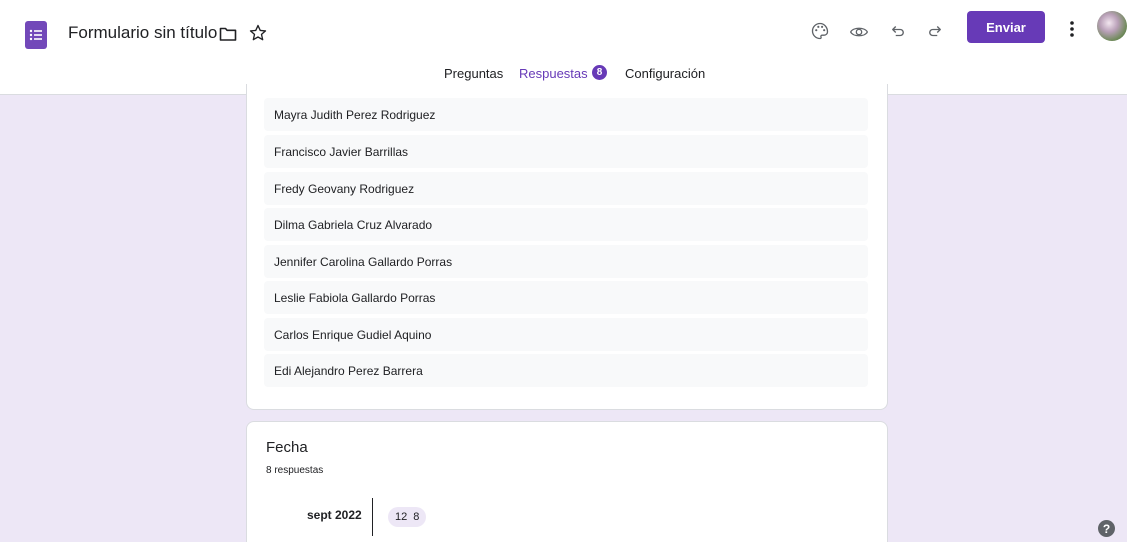  What do you see at coordinates (334, 515) in the screenshot?
I see `month-label: sept 2022` at bounding box center [334, 515].